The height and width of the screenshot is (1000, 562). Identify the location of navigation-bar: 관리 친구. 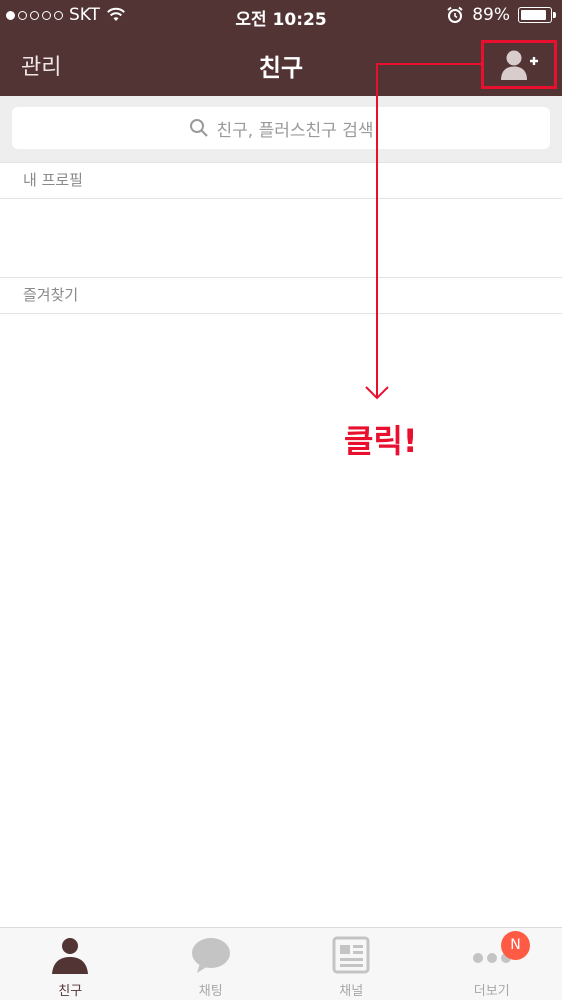
(281, 64).